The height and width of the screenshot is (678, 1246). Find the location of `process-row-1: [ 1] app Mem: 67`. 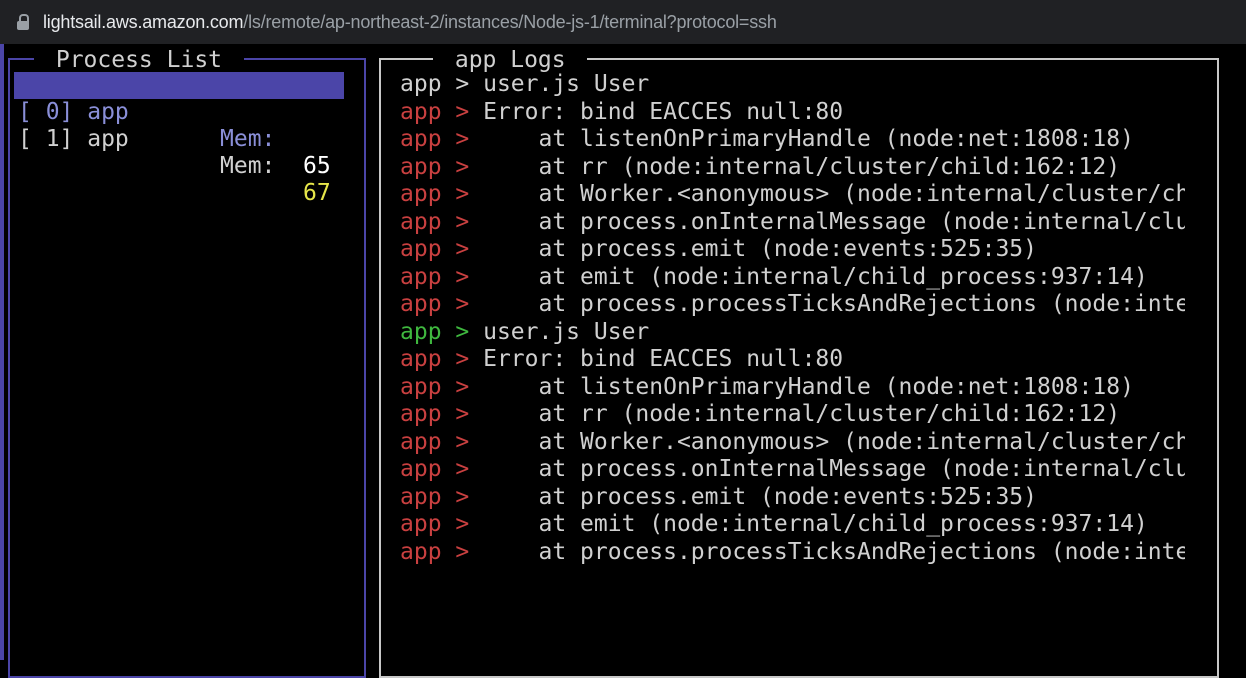

process-row-1: [ 1] app Mem: 67 is located at coordinates (179, 152).